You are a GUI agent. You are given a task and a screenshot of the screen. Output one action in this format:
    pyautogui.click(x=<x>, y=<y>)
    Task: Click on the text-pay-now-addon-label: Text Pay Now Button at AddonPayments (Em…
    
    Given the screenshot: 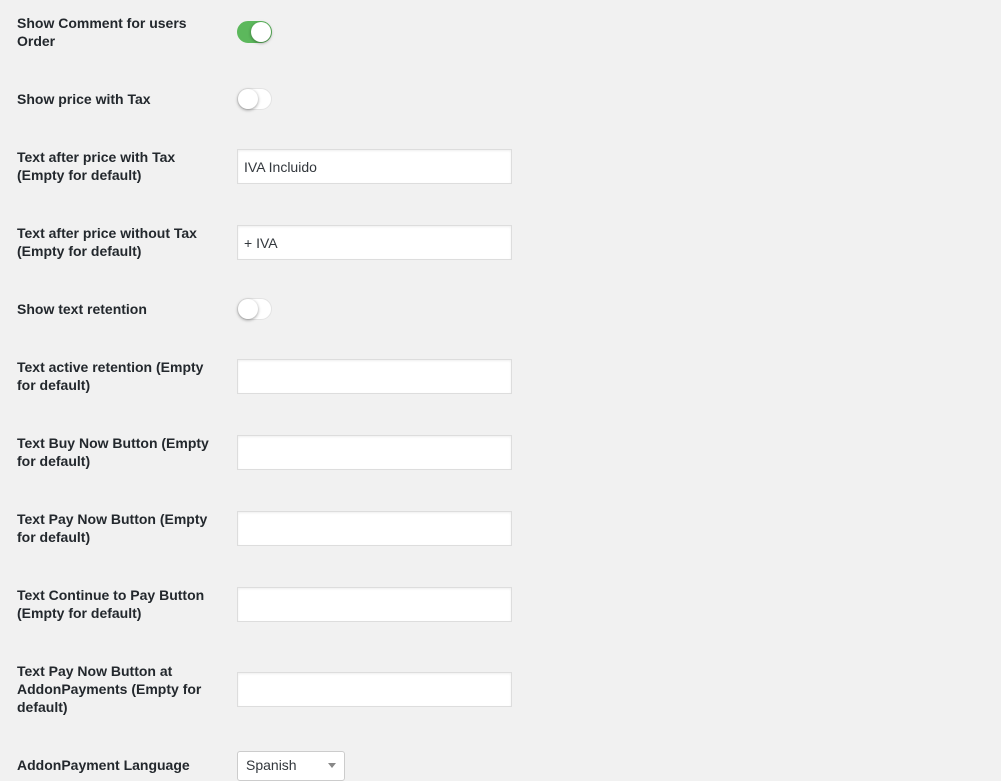 What is the action you would take?
    pyautogui.click(x=109, y=689)
    